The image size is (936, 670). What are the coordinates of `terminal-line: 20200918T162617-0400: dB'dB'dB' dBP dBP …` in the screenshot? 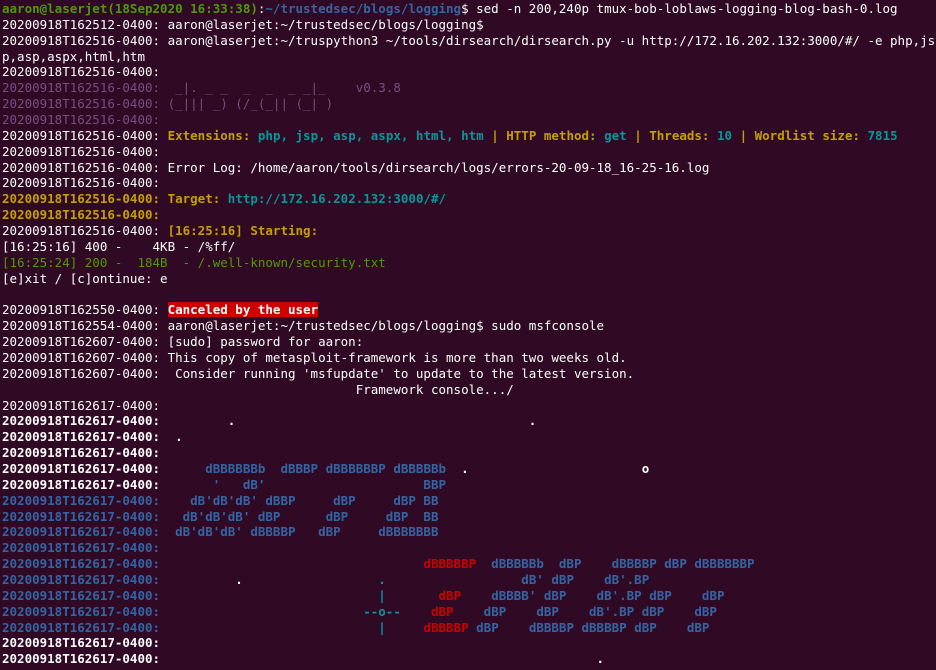 It's located at (220, 517).